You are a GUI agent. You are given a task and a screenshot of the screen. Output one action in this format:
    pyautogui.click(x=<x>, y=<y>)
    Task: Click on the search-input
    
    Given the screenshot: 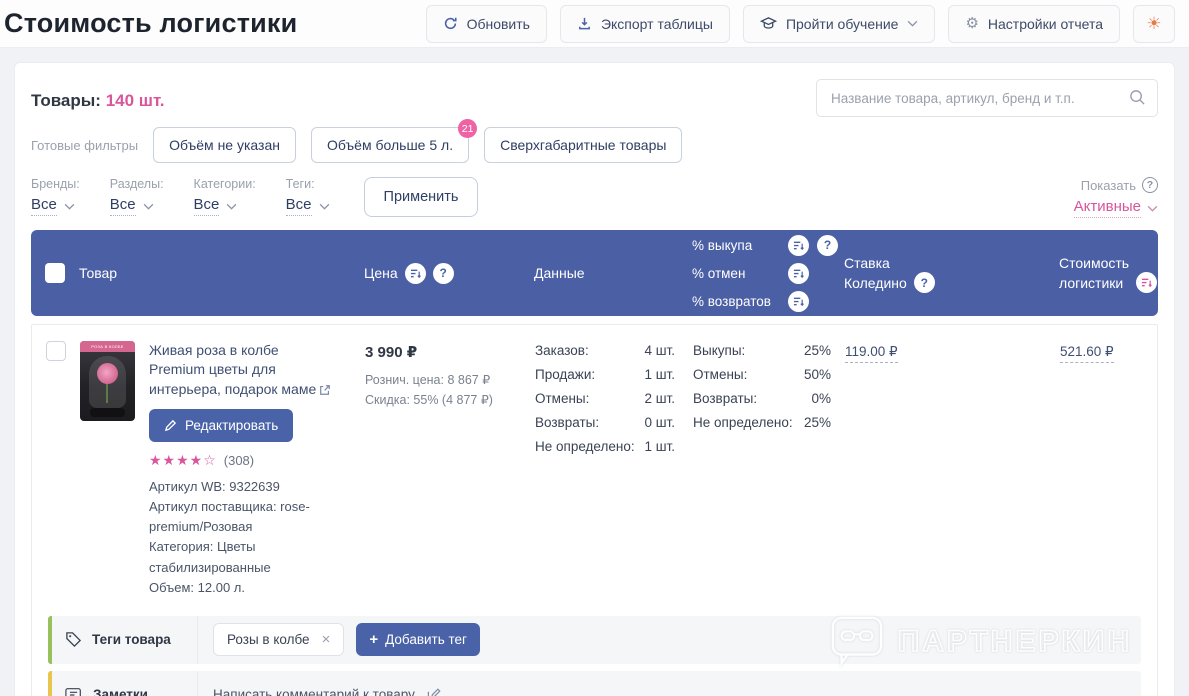 What is the action you would take?
    pyautogui.click(x=987, y=98)
    